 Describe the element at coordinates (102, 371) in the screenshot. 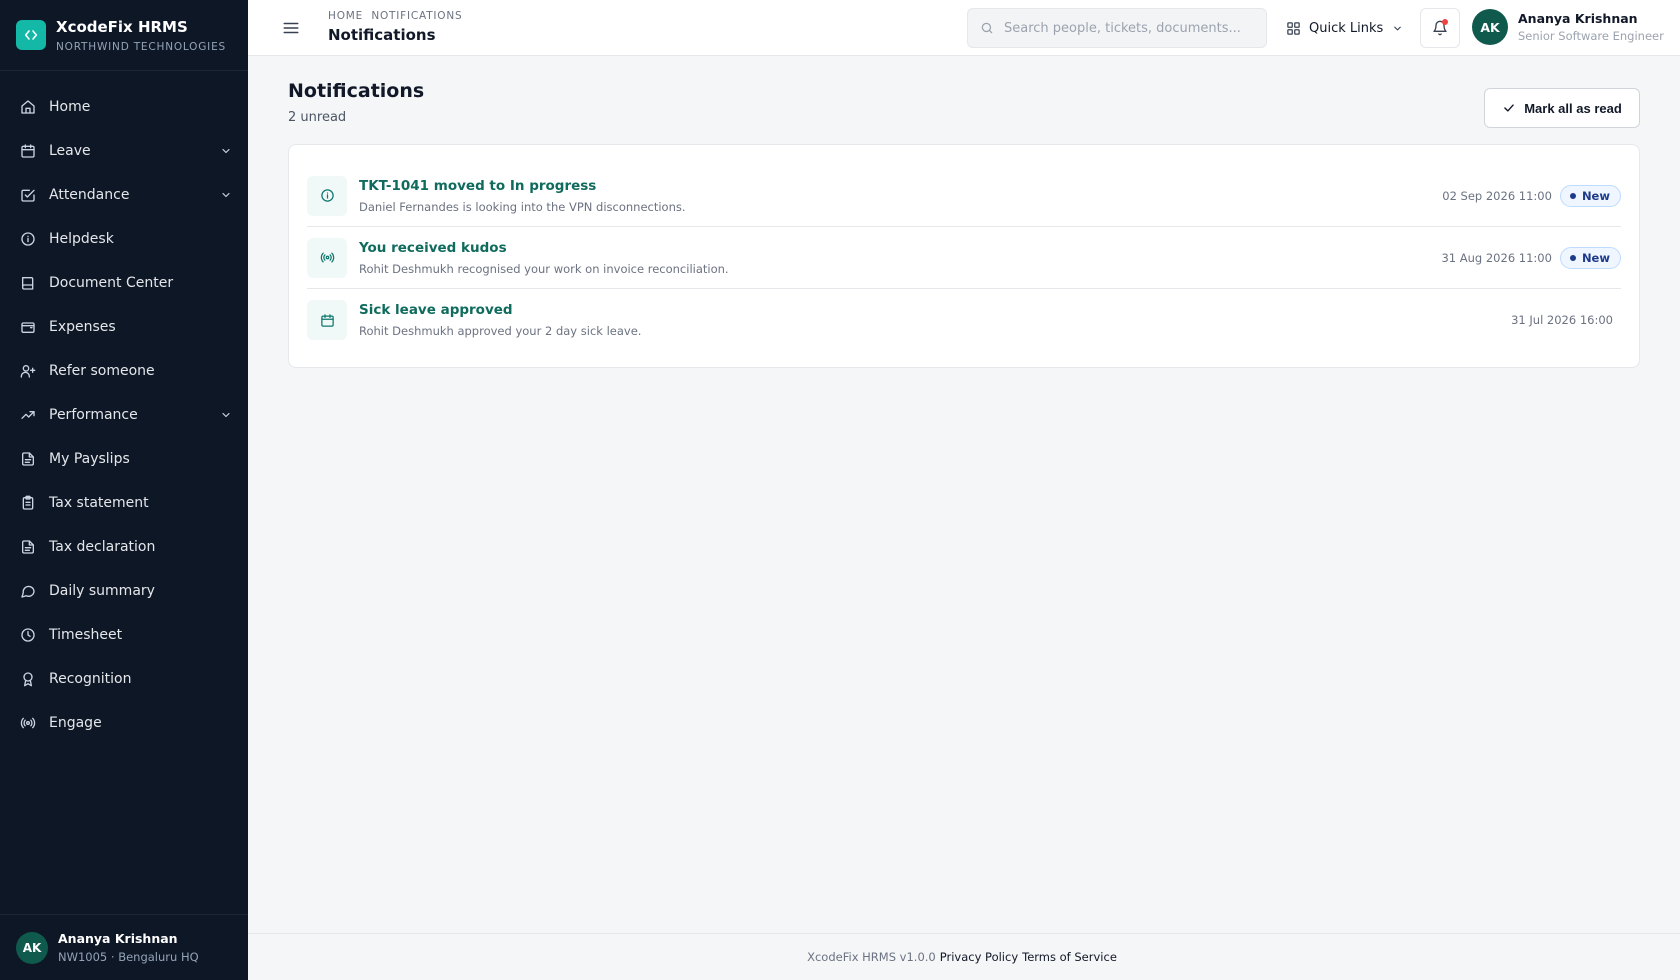

I see `sidebar-item-label: Refer someone` at that location.